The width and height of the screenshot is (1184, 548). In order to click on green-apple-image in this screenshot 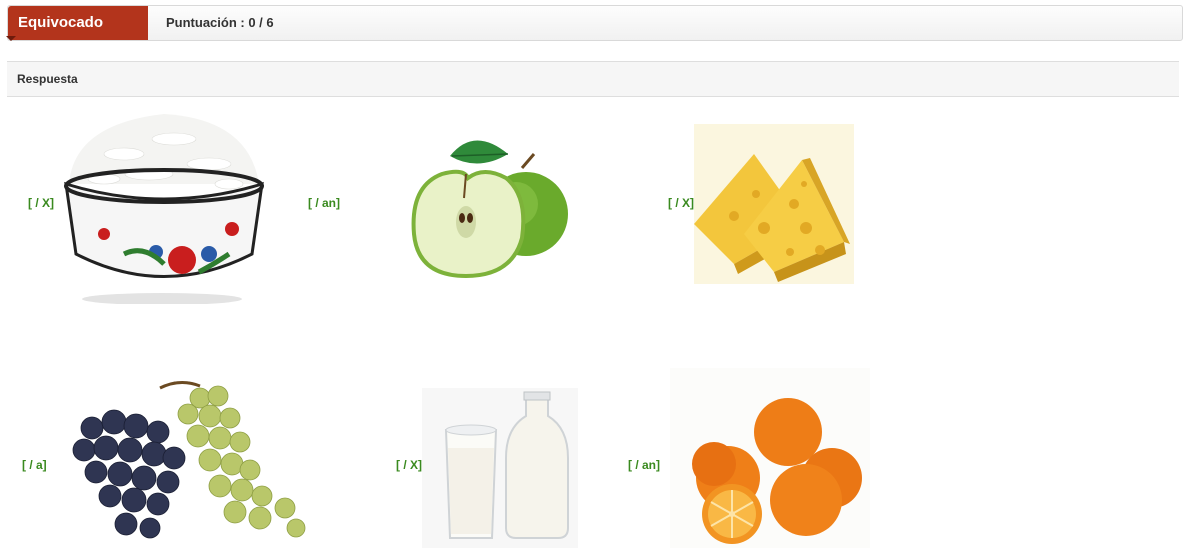, I will do `click(489, 206)`.